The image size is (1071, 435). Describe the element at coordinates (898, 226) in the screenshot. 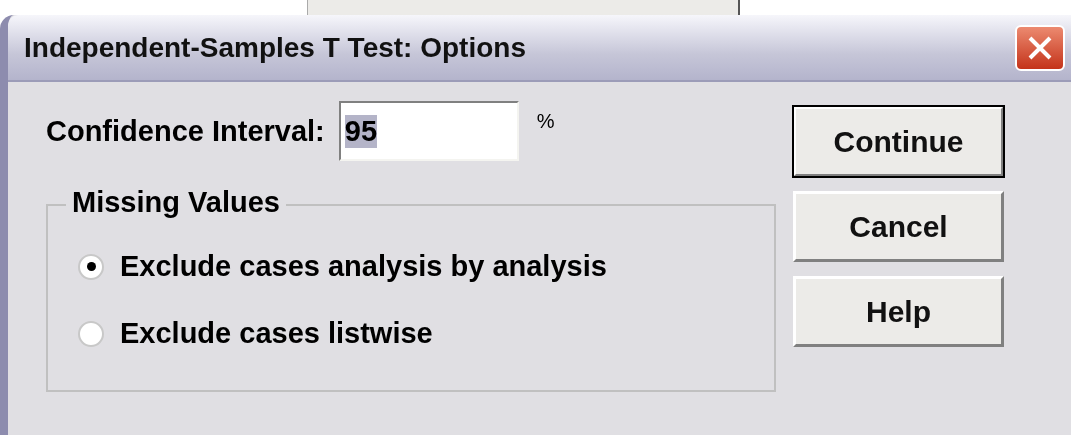

I see `dialog-button: Cancel` at that location.